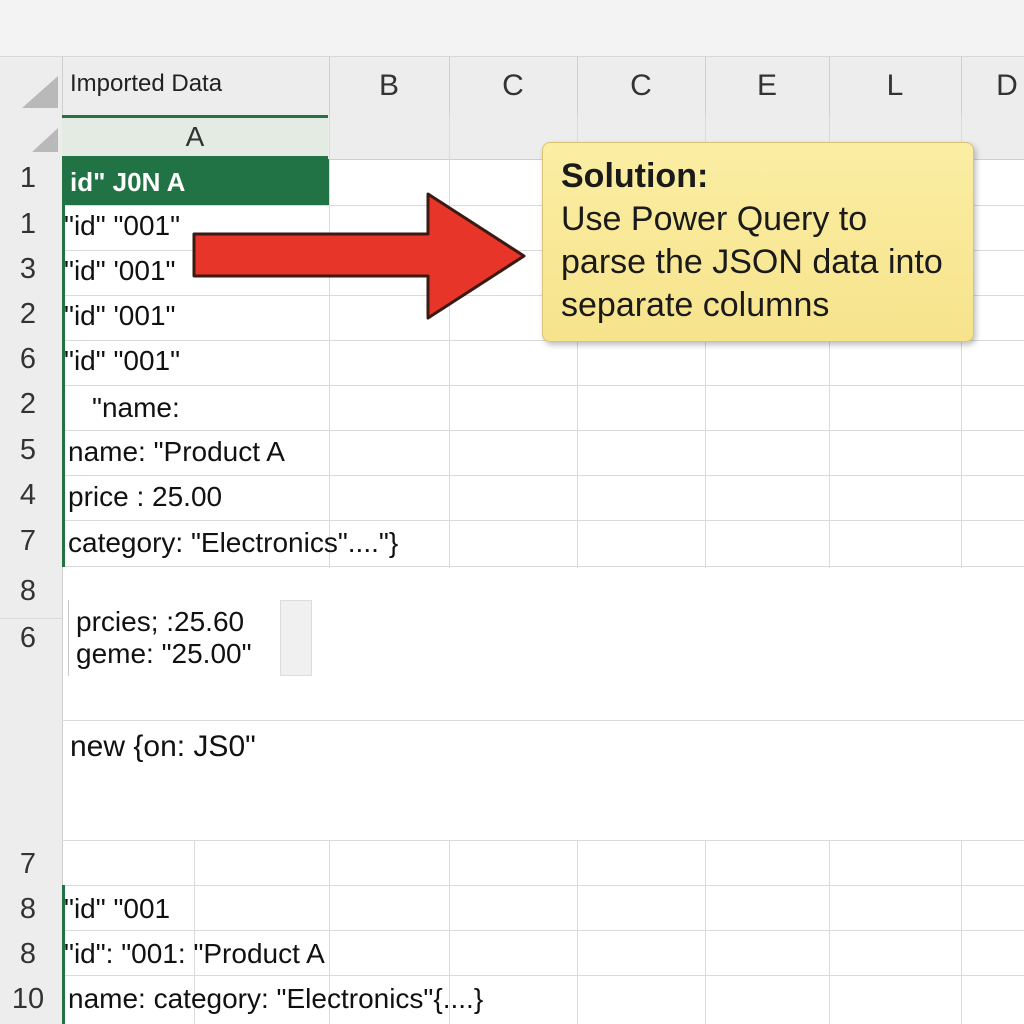 This screenshot has width=1024, height=1024. What do you see at coordinates (145, 497) in the screenshot?
I see `cell-a: price : 25.00` at bounding box center [145, 497].